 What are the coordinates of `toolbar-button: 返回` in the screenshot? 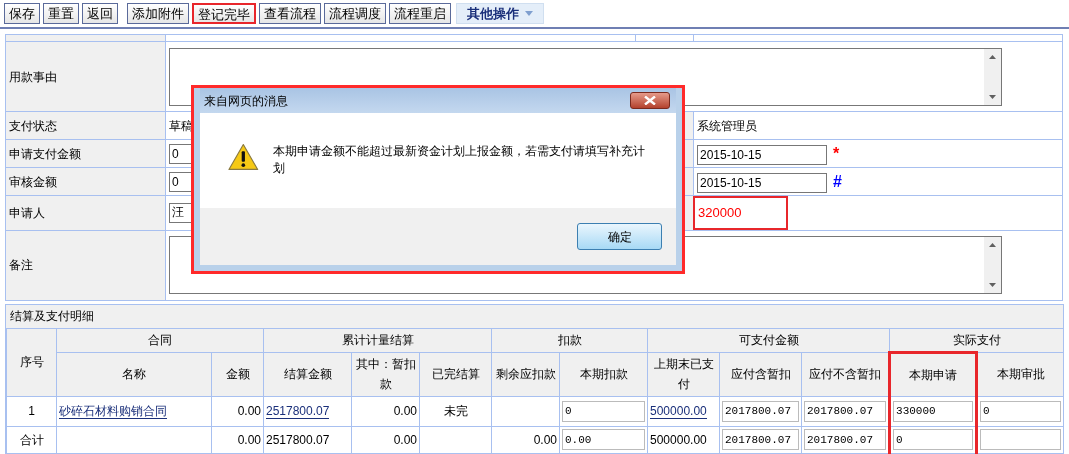 It's located at (100, 13).